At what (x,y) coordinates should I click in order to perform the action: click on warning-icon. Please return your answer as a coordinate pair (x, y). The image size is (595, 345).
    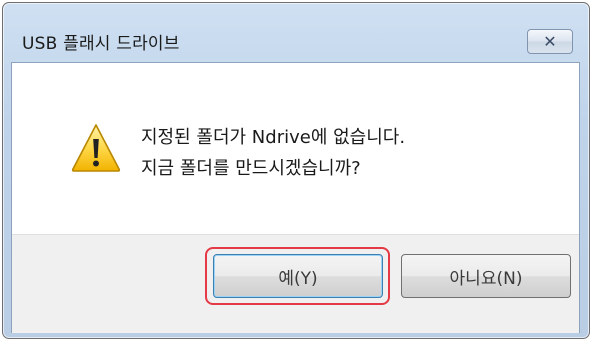
    Looking at the image, I should click on (96, 148).